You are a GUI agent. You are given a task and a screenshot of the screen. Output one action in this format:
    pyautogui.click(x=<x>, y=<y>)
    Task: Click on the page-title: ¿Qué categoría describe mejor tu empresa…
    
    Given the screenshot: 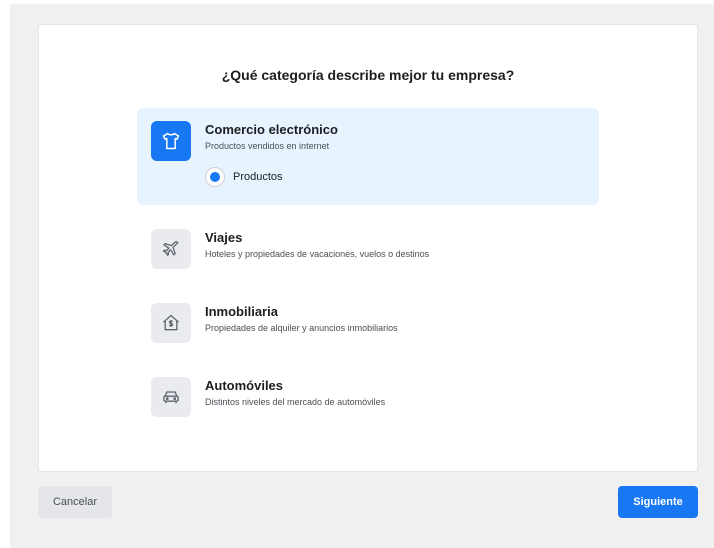 What is the action you would take?
    pyautogui.click(x=368, y=75)
    